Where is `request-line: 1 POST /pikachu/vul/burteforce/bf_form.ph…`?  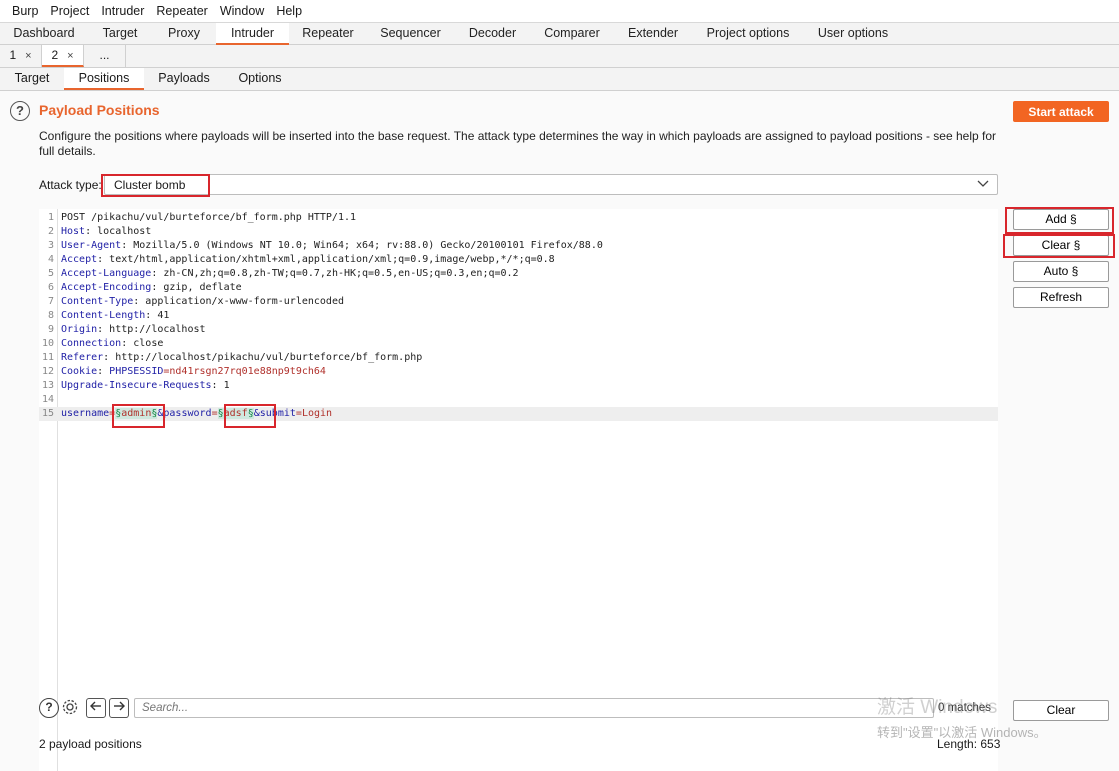
request-line: 1 POST /pikachu/vul/burteforce/bf_form.ph… is located at coordinates (202, 217).